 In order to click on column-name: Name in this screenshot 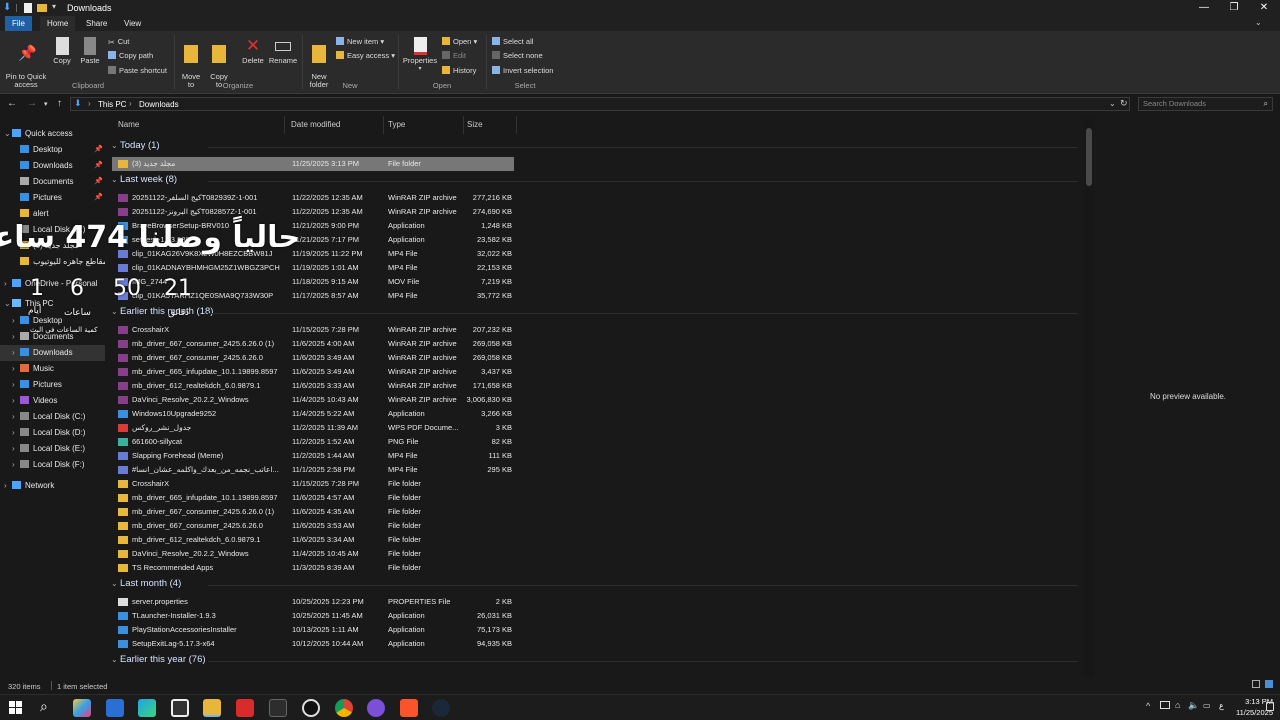, I will do `click(128, 124)`.